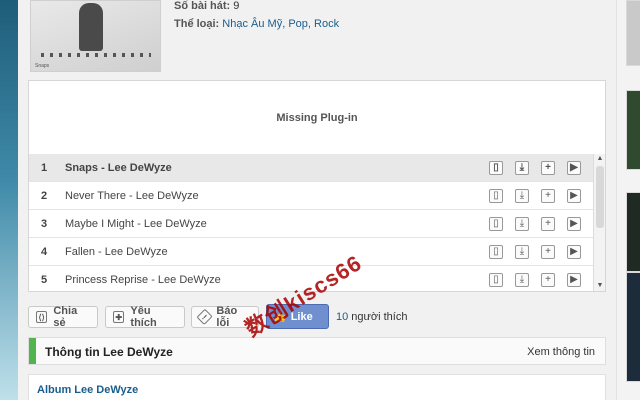  Describe the element at coordinates (197, 24) in the screenshot. I see `genre-label: Thể loại:` at that location.